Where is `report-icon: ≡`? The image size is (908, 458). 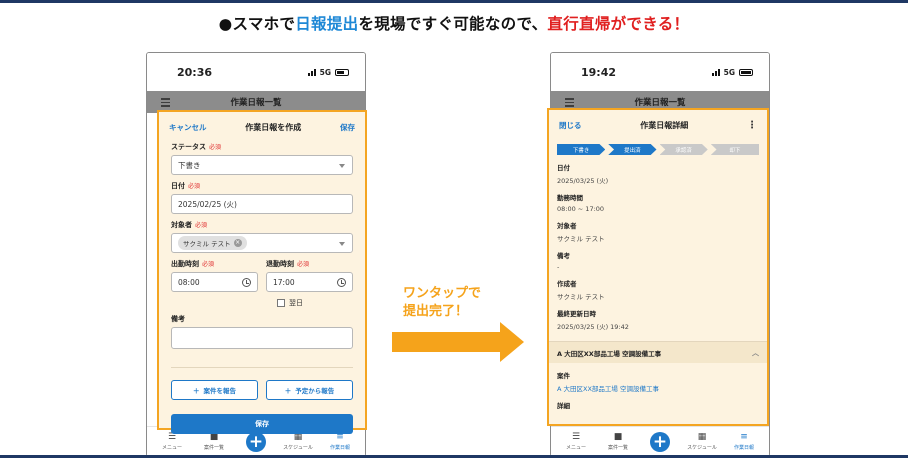 report-icon: ≡ is located at coordinates (744, 437).